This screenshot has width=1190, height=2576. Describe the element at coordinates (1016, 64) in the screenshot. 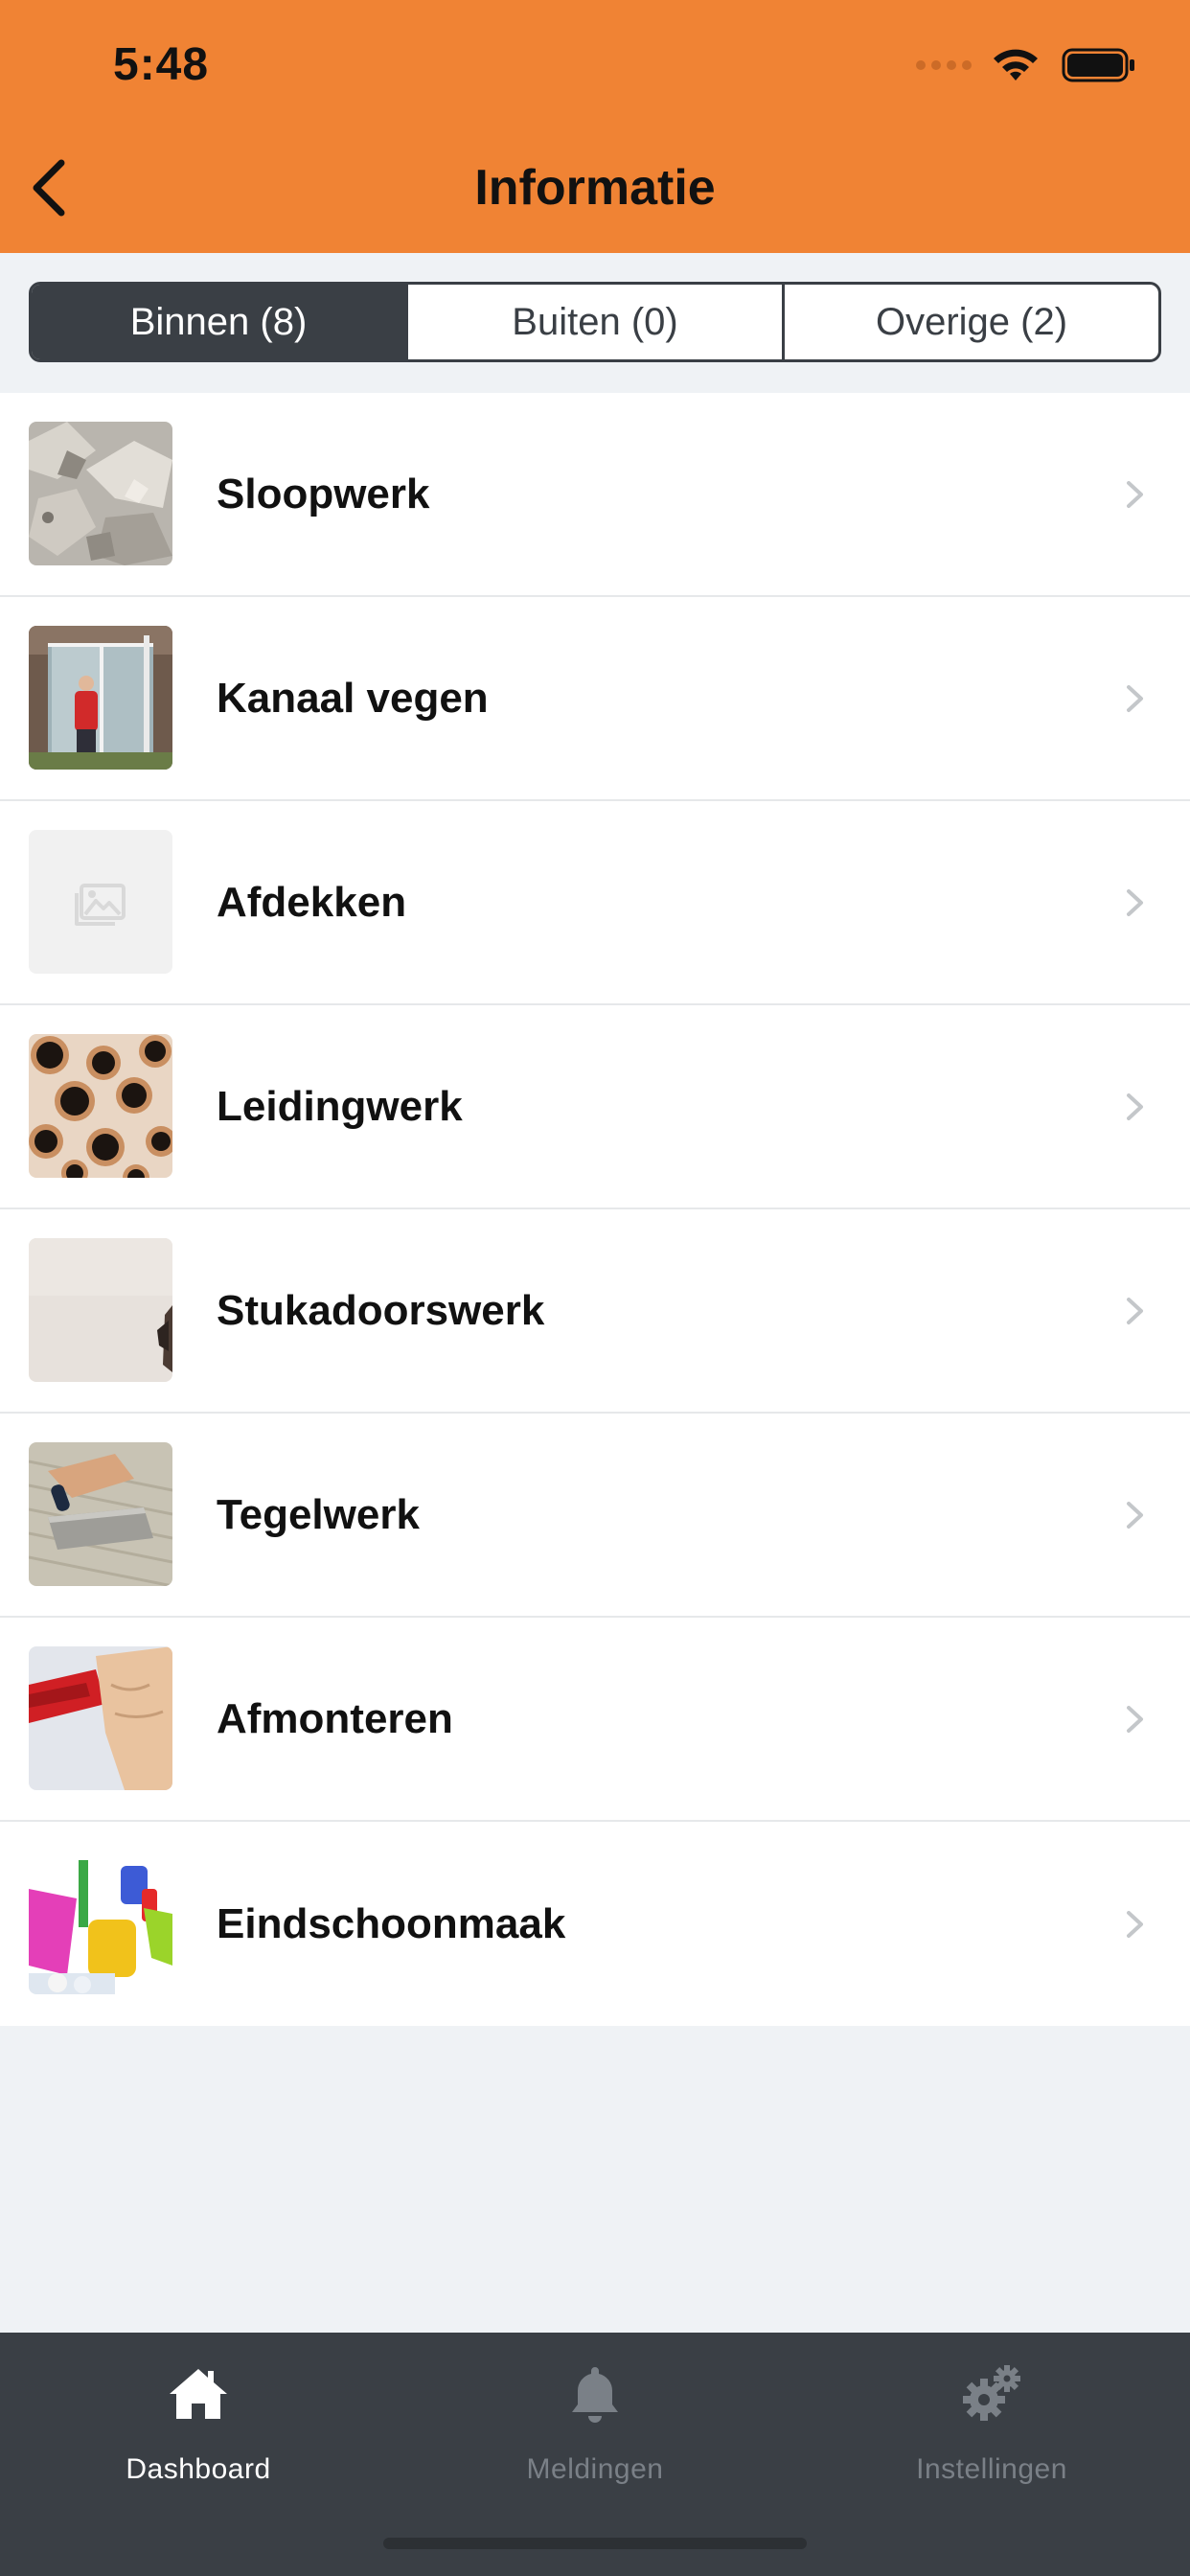

I see `wifi-icon` at that location.